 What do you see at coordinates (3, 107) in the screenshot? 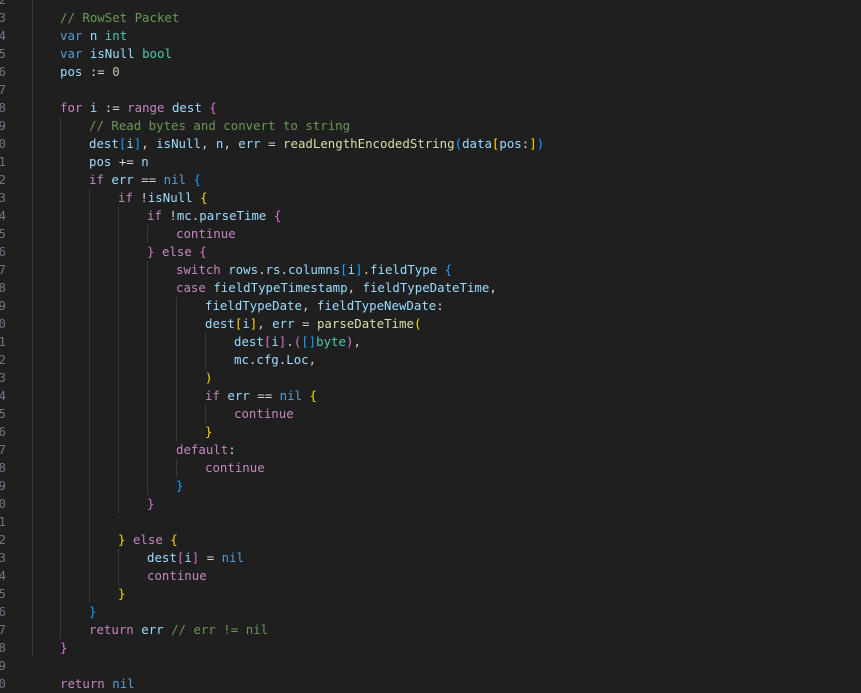
I see `line-number: 8` at bounding box center [3, 107].